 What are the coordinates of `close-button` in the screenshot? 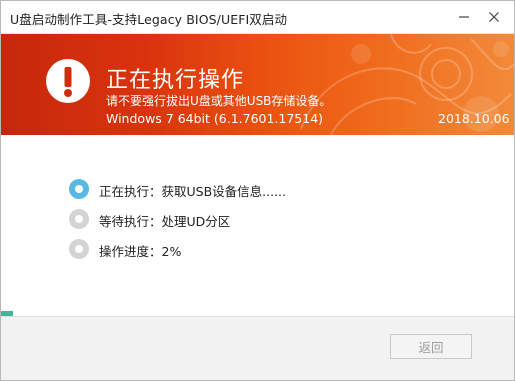 It's located at (494, 17).